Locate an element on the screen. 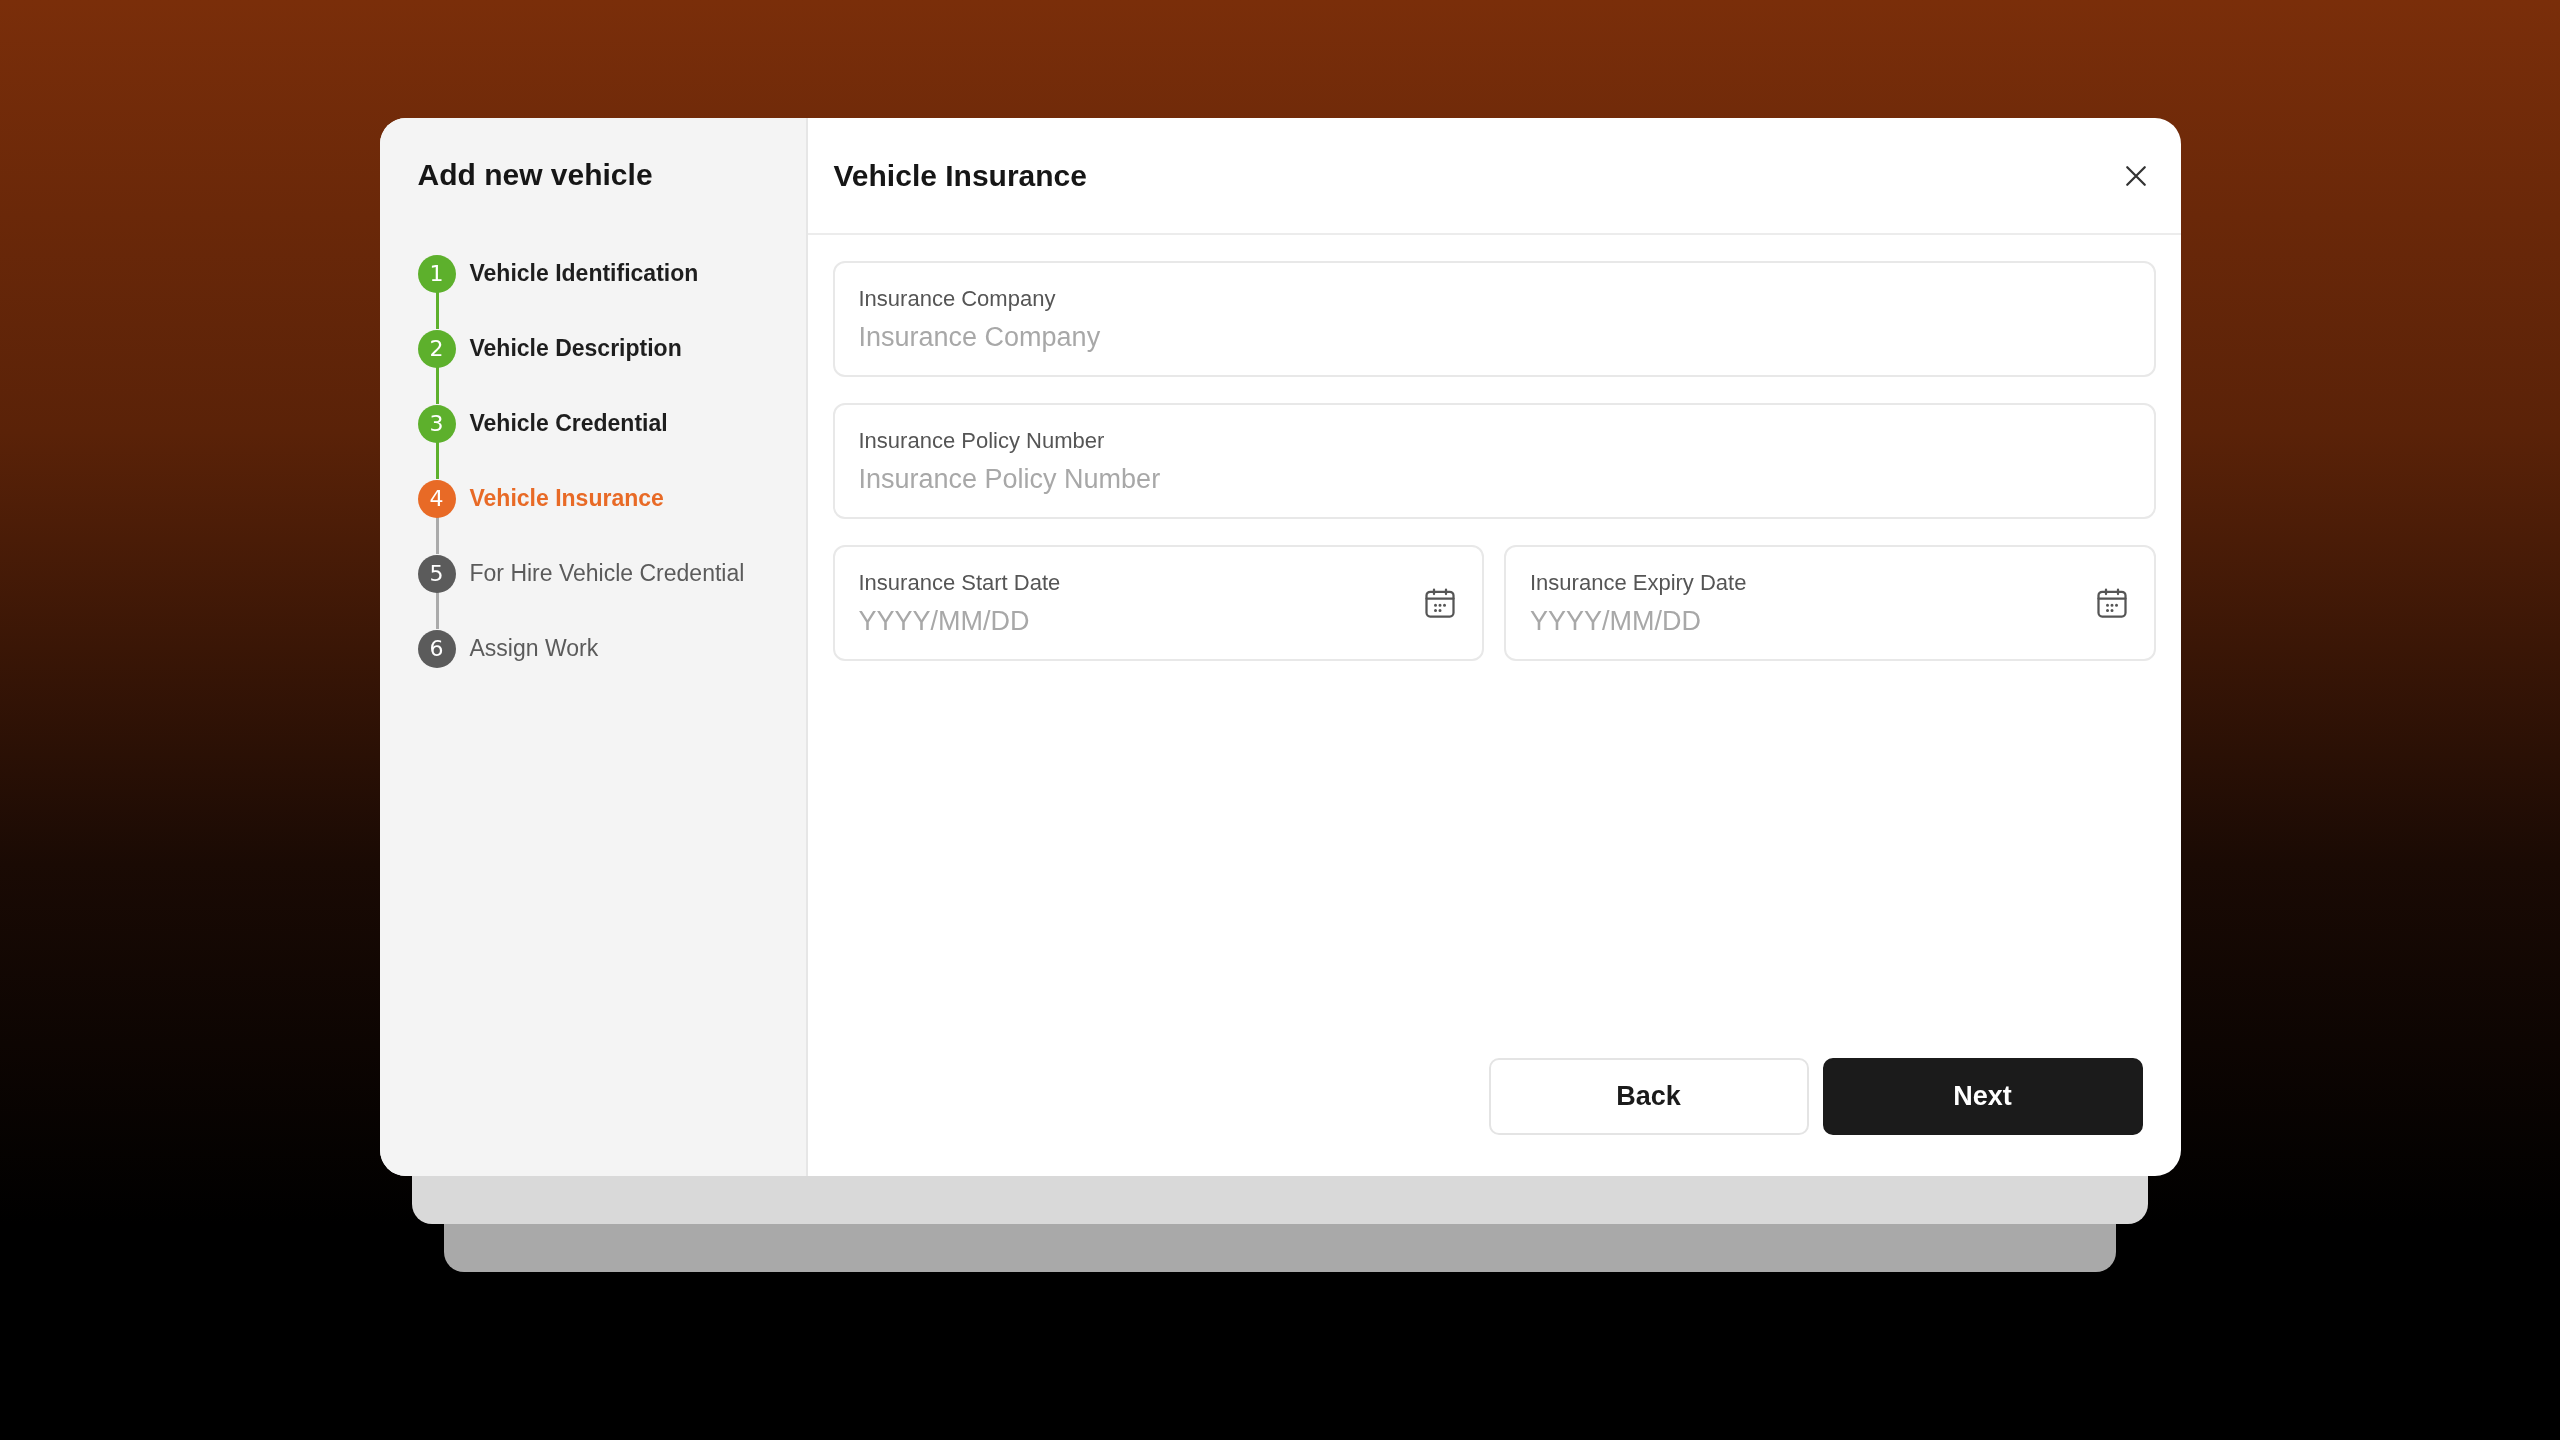 Image resolution: width=2560 pixels, height=1440 pixels. step-label: For Hire Vehicle Credential is located at coordinates (607, 573).